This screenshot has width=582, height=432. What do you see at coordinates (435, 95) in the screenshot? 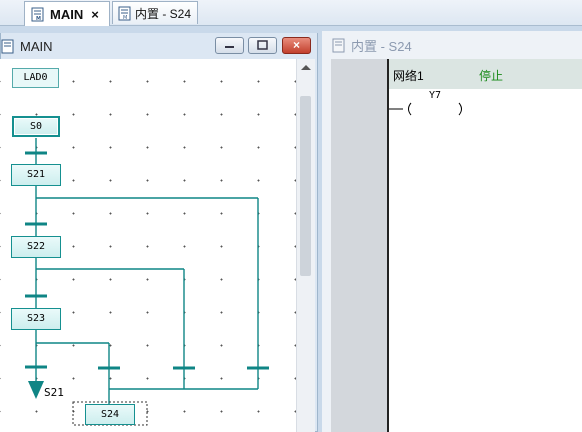
I see `coil-label: Y7` at bounding box center [435, 95].